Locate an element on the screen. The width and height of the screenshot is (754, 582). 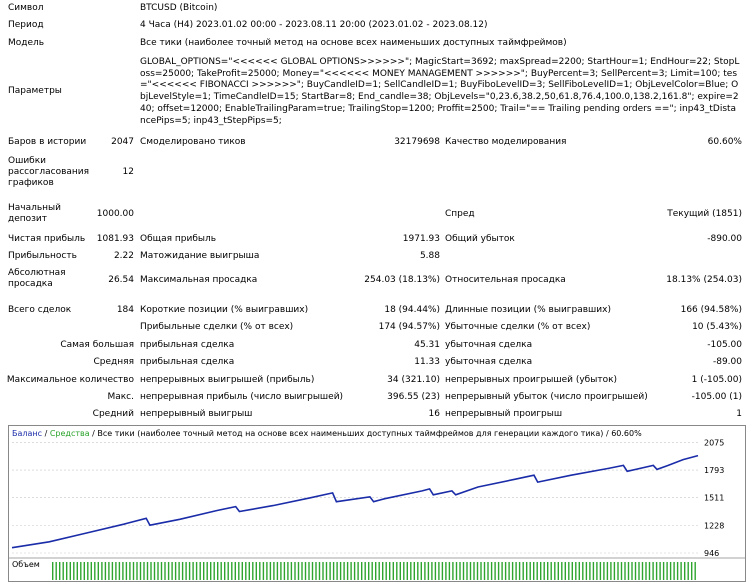
net-profit-value: 1081.93 is located at coordinates (115, 239).